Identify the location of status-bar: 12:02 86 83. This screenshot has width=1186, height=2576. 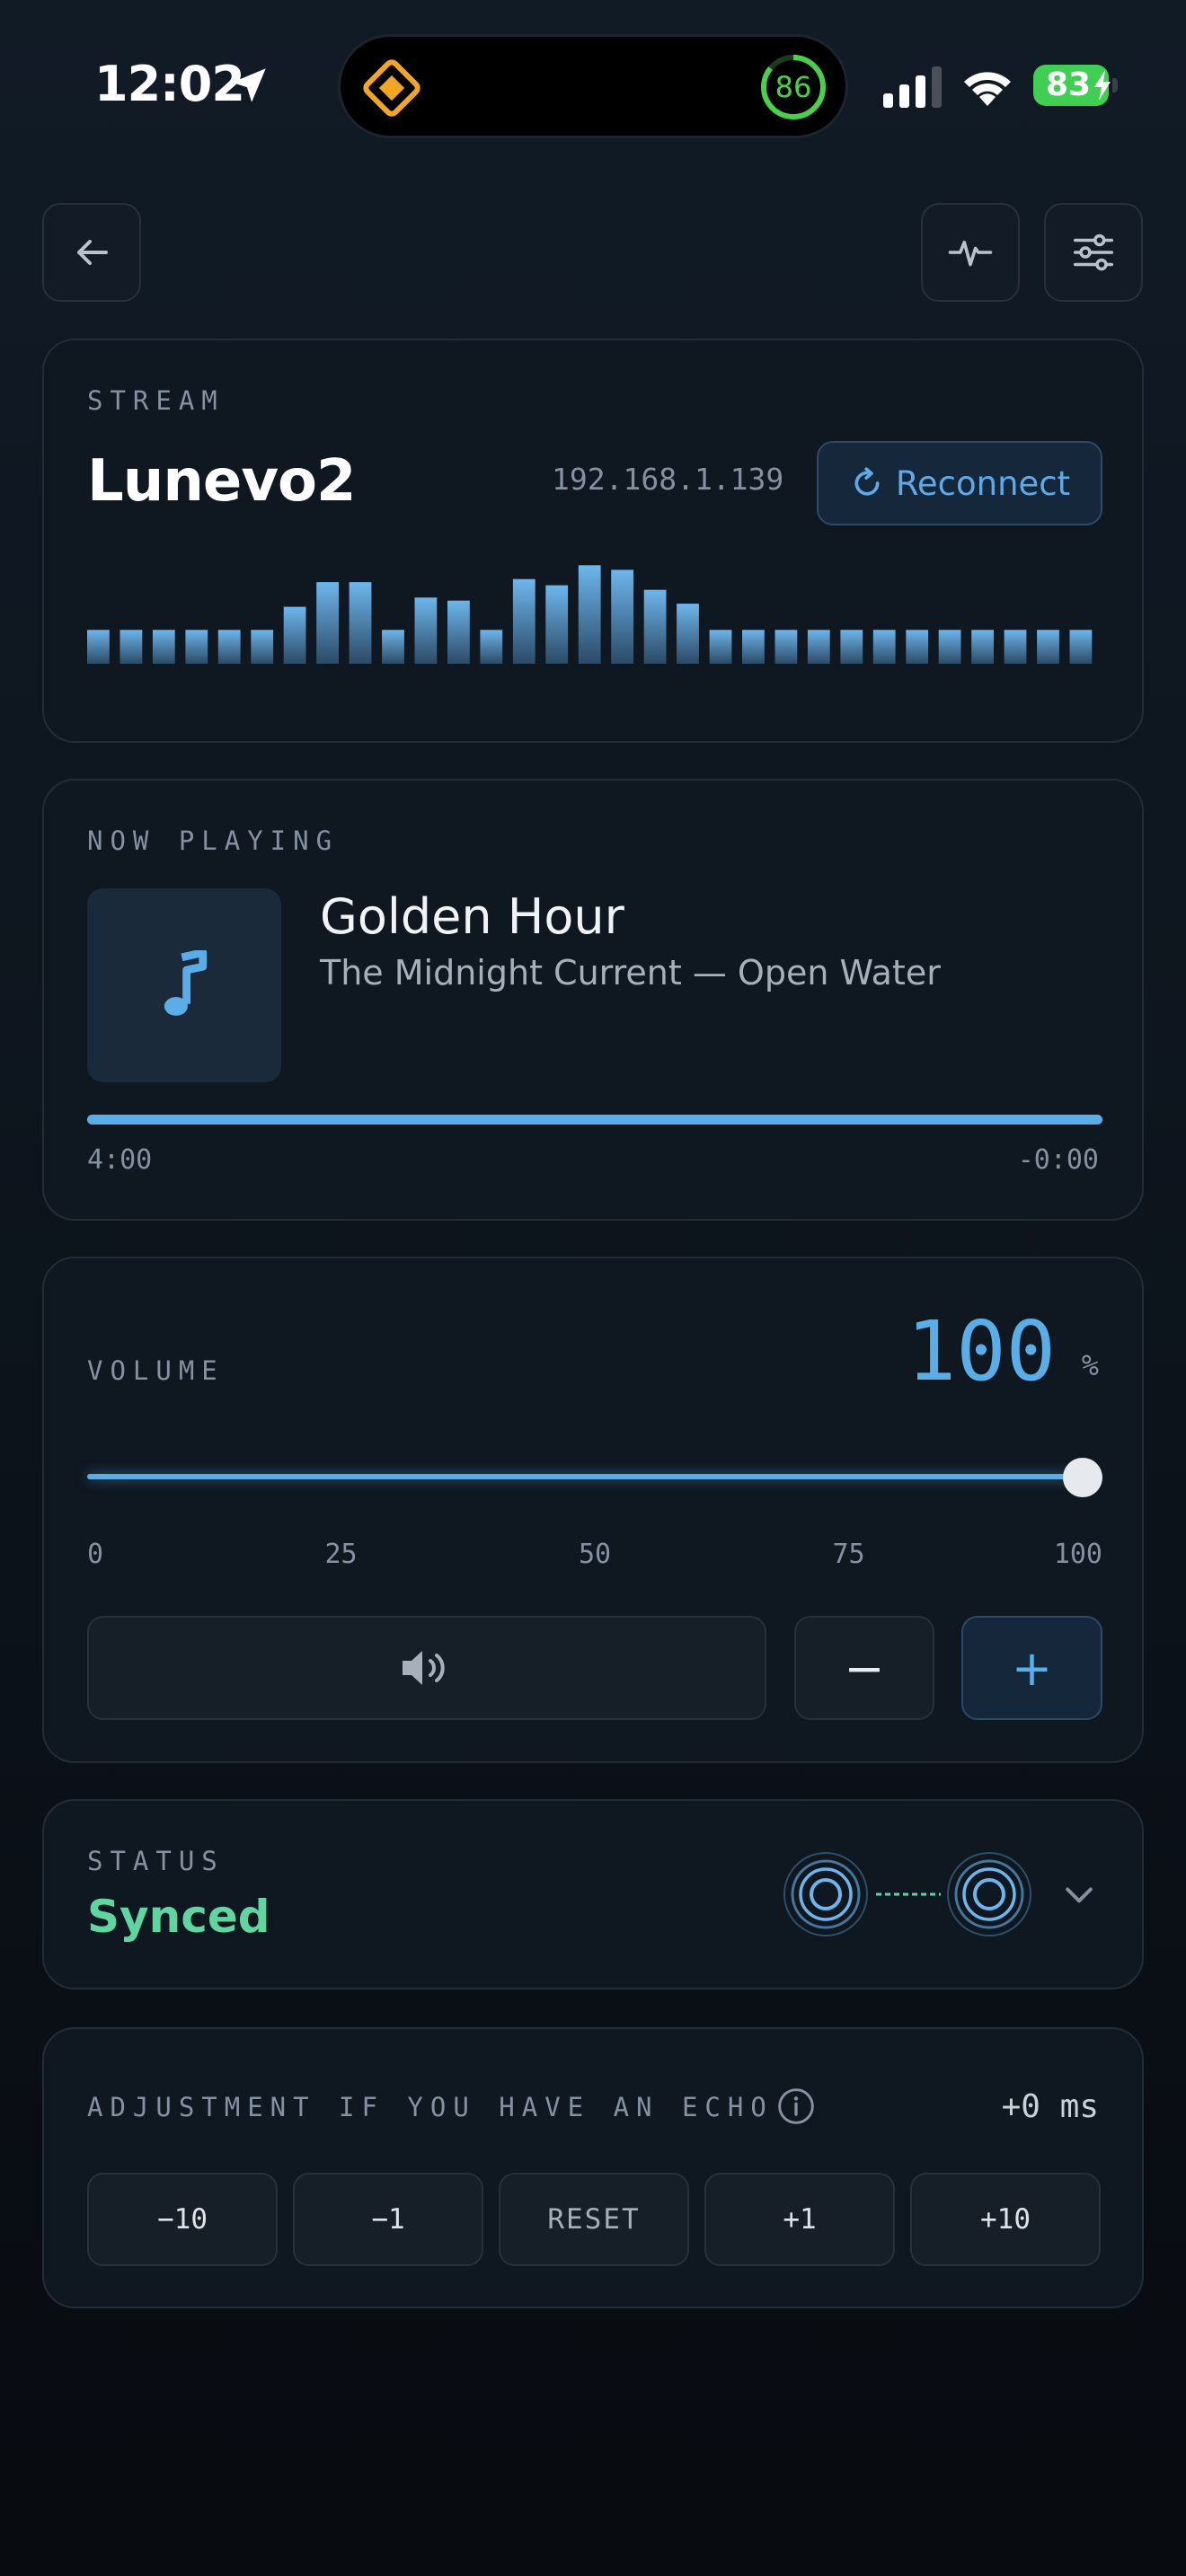
(593, 85).